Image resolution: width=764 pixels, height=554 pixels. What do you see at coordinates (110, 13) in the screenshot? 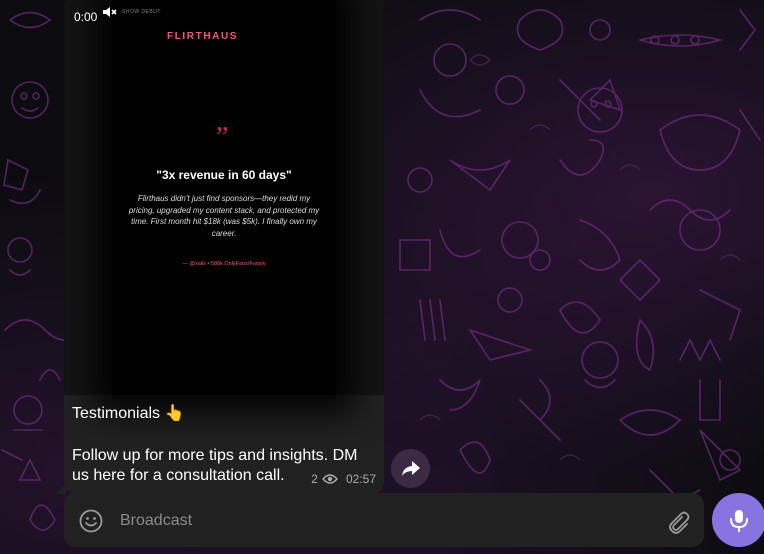
I see `speaker-muted-icon` at bounding box center [110, 13].